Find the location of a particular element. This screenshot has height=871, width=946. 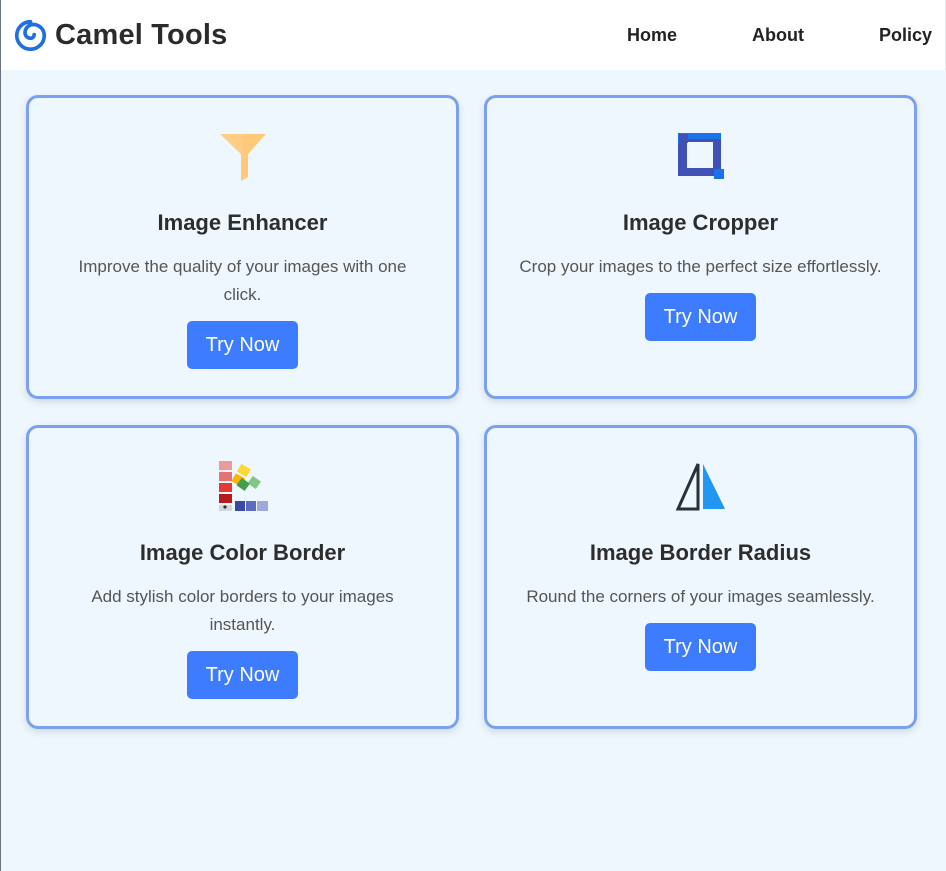

main-nav: Home About Policy is located at coordinates (779, 35).